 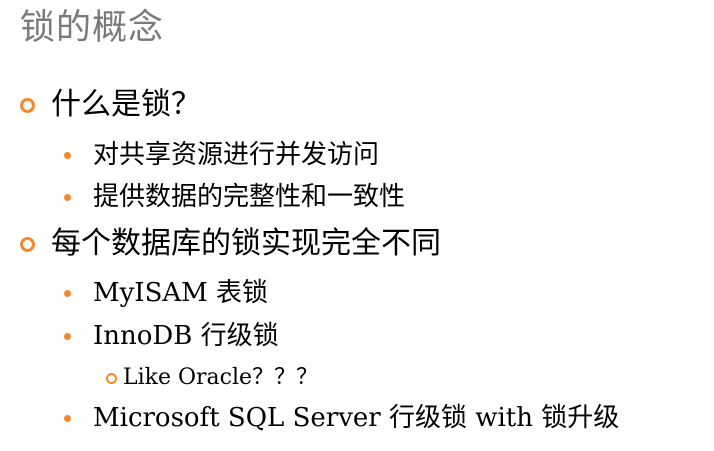 What do you see at coordinates (111, 378) in the screenshot?
I see `small-hollow-circle-bullet-icon` at bounding box center [111, 378].